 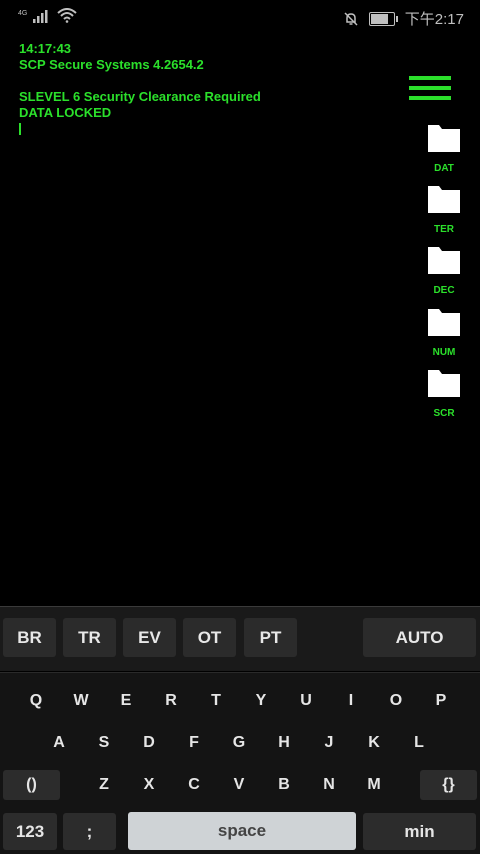 I want to click on folder-num: NUM, so click(x=444, y=337).